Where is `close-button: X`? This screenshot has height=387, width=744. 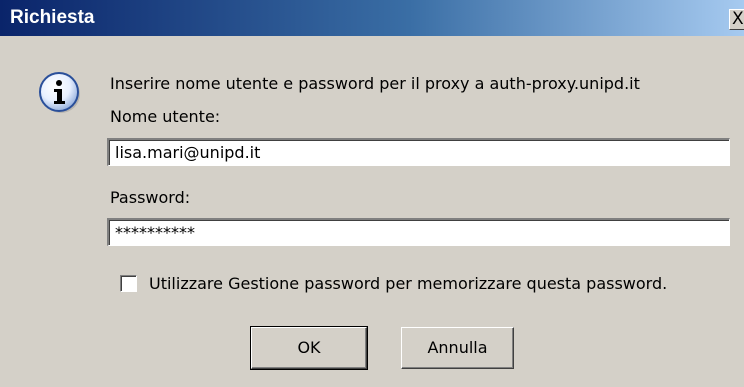
close-button: X is located at coordinates (736, 19).